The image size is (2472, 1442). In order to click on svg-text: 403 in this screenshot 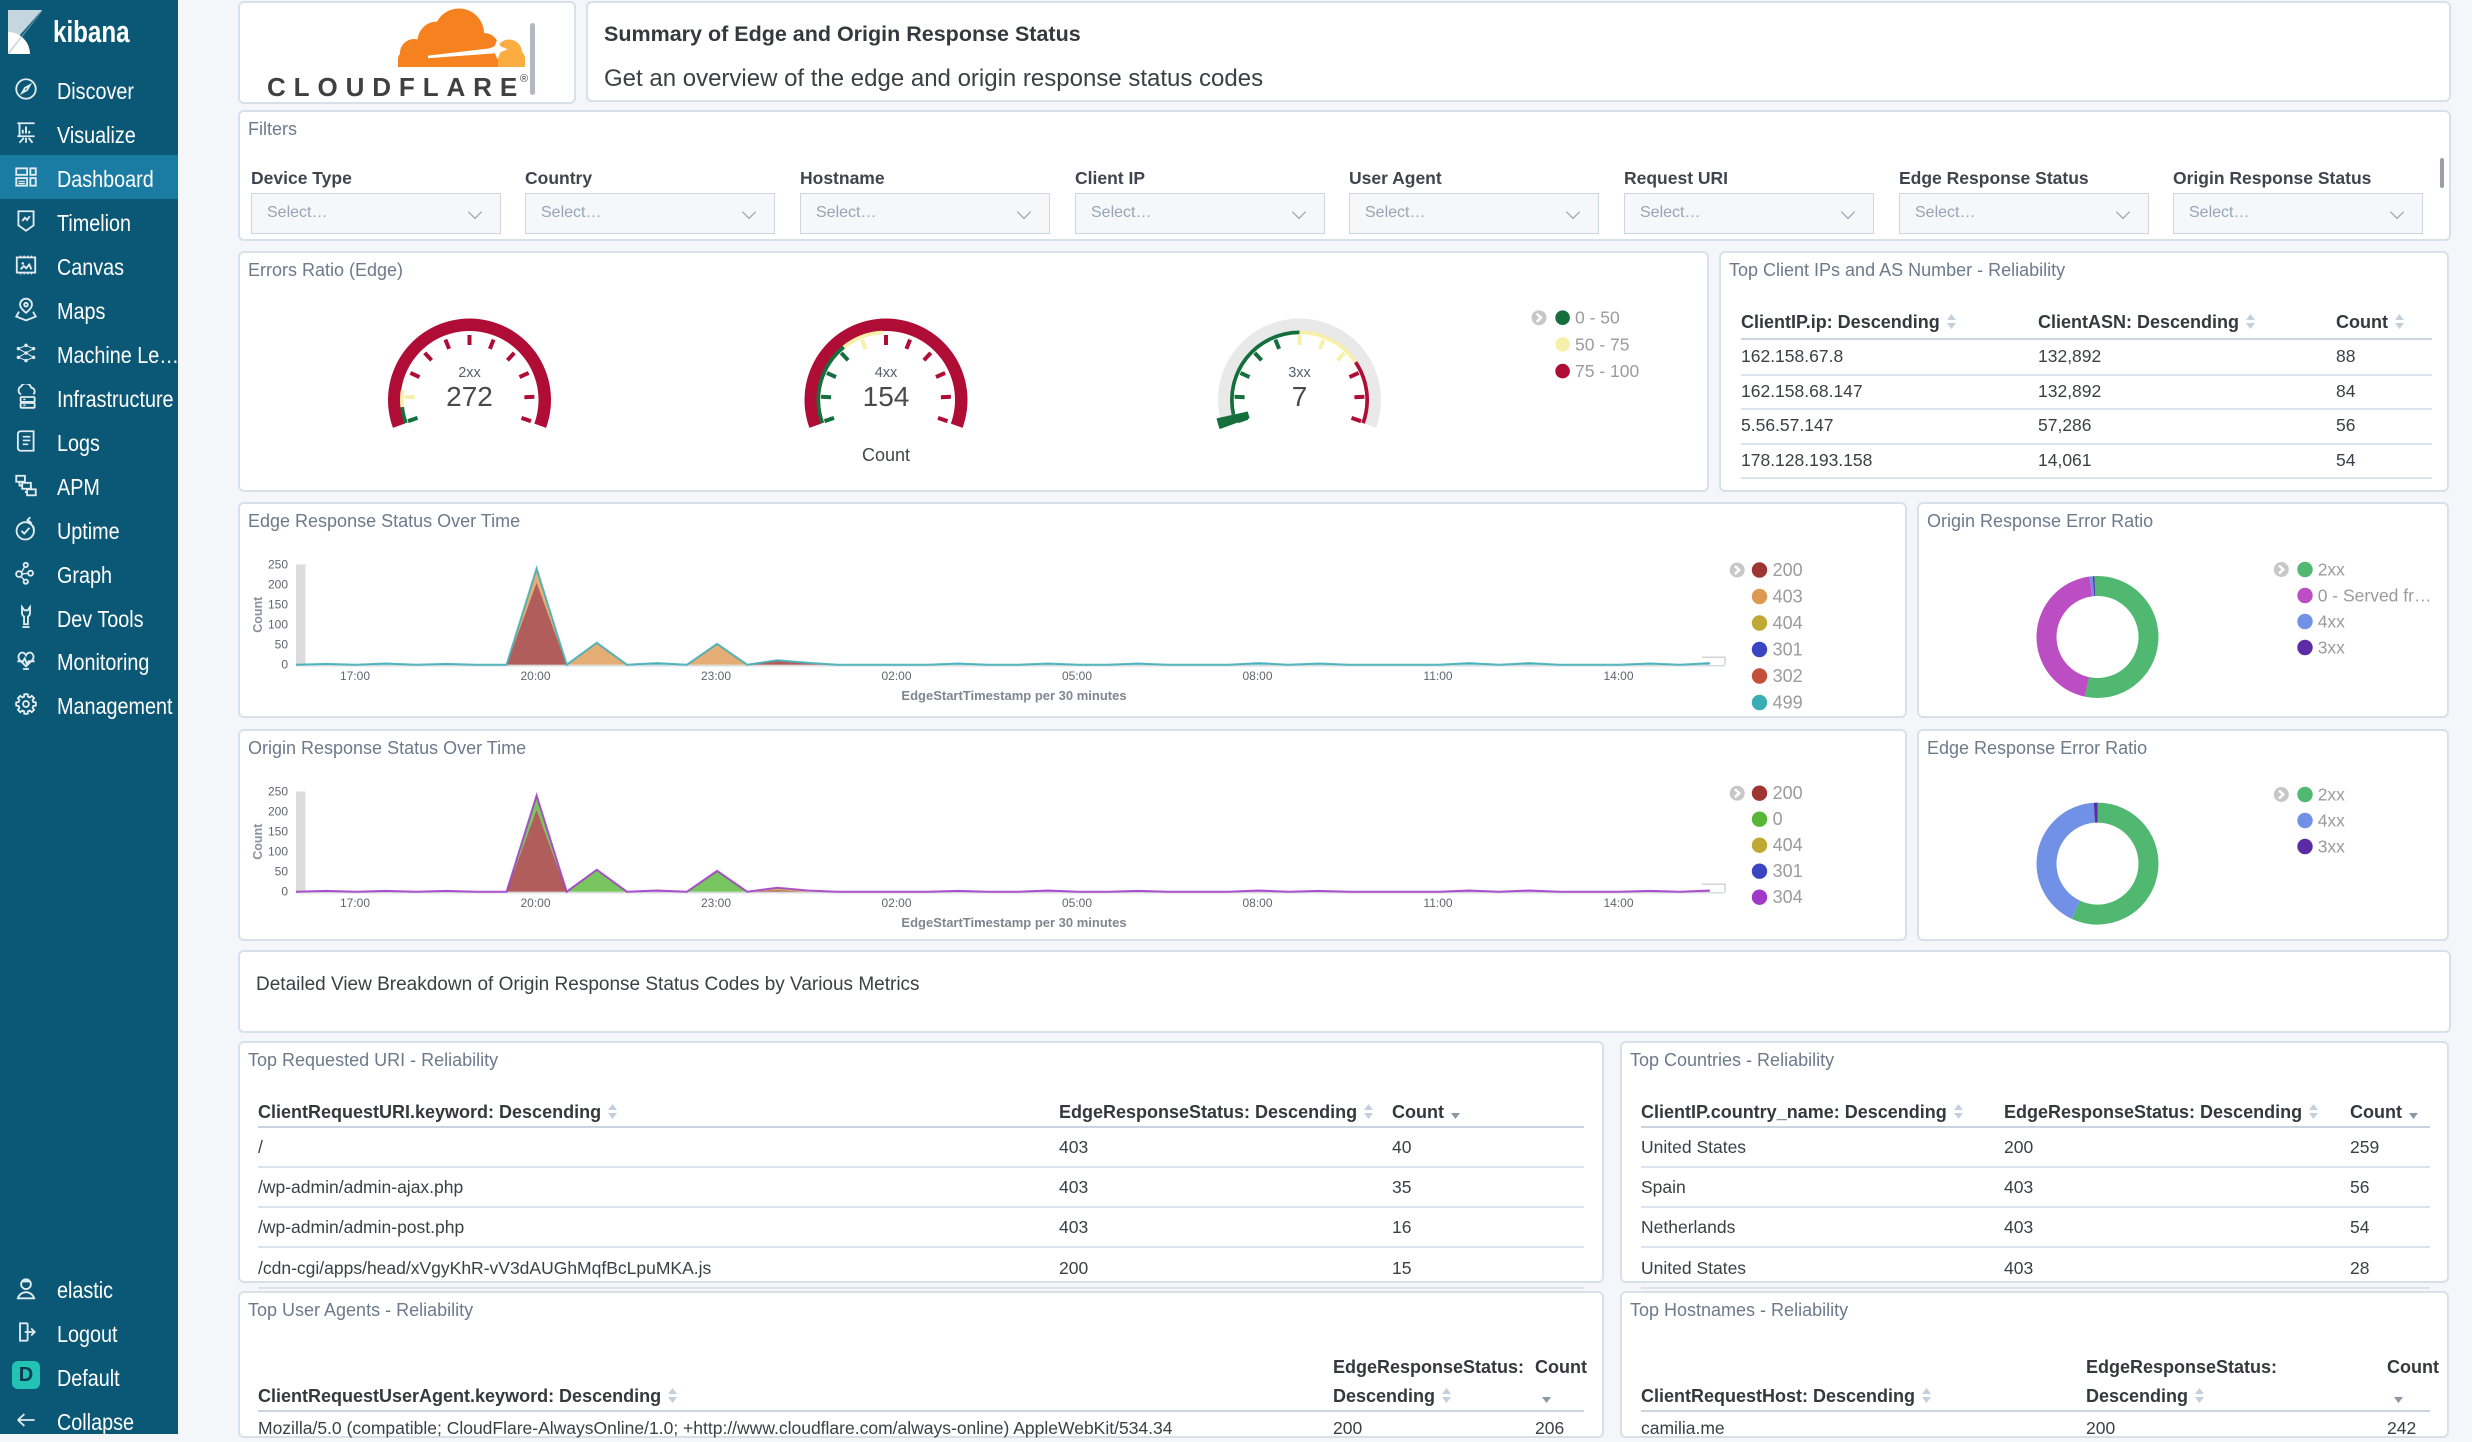, I will do `click(1788, 597)`.